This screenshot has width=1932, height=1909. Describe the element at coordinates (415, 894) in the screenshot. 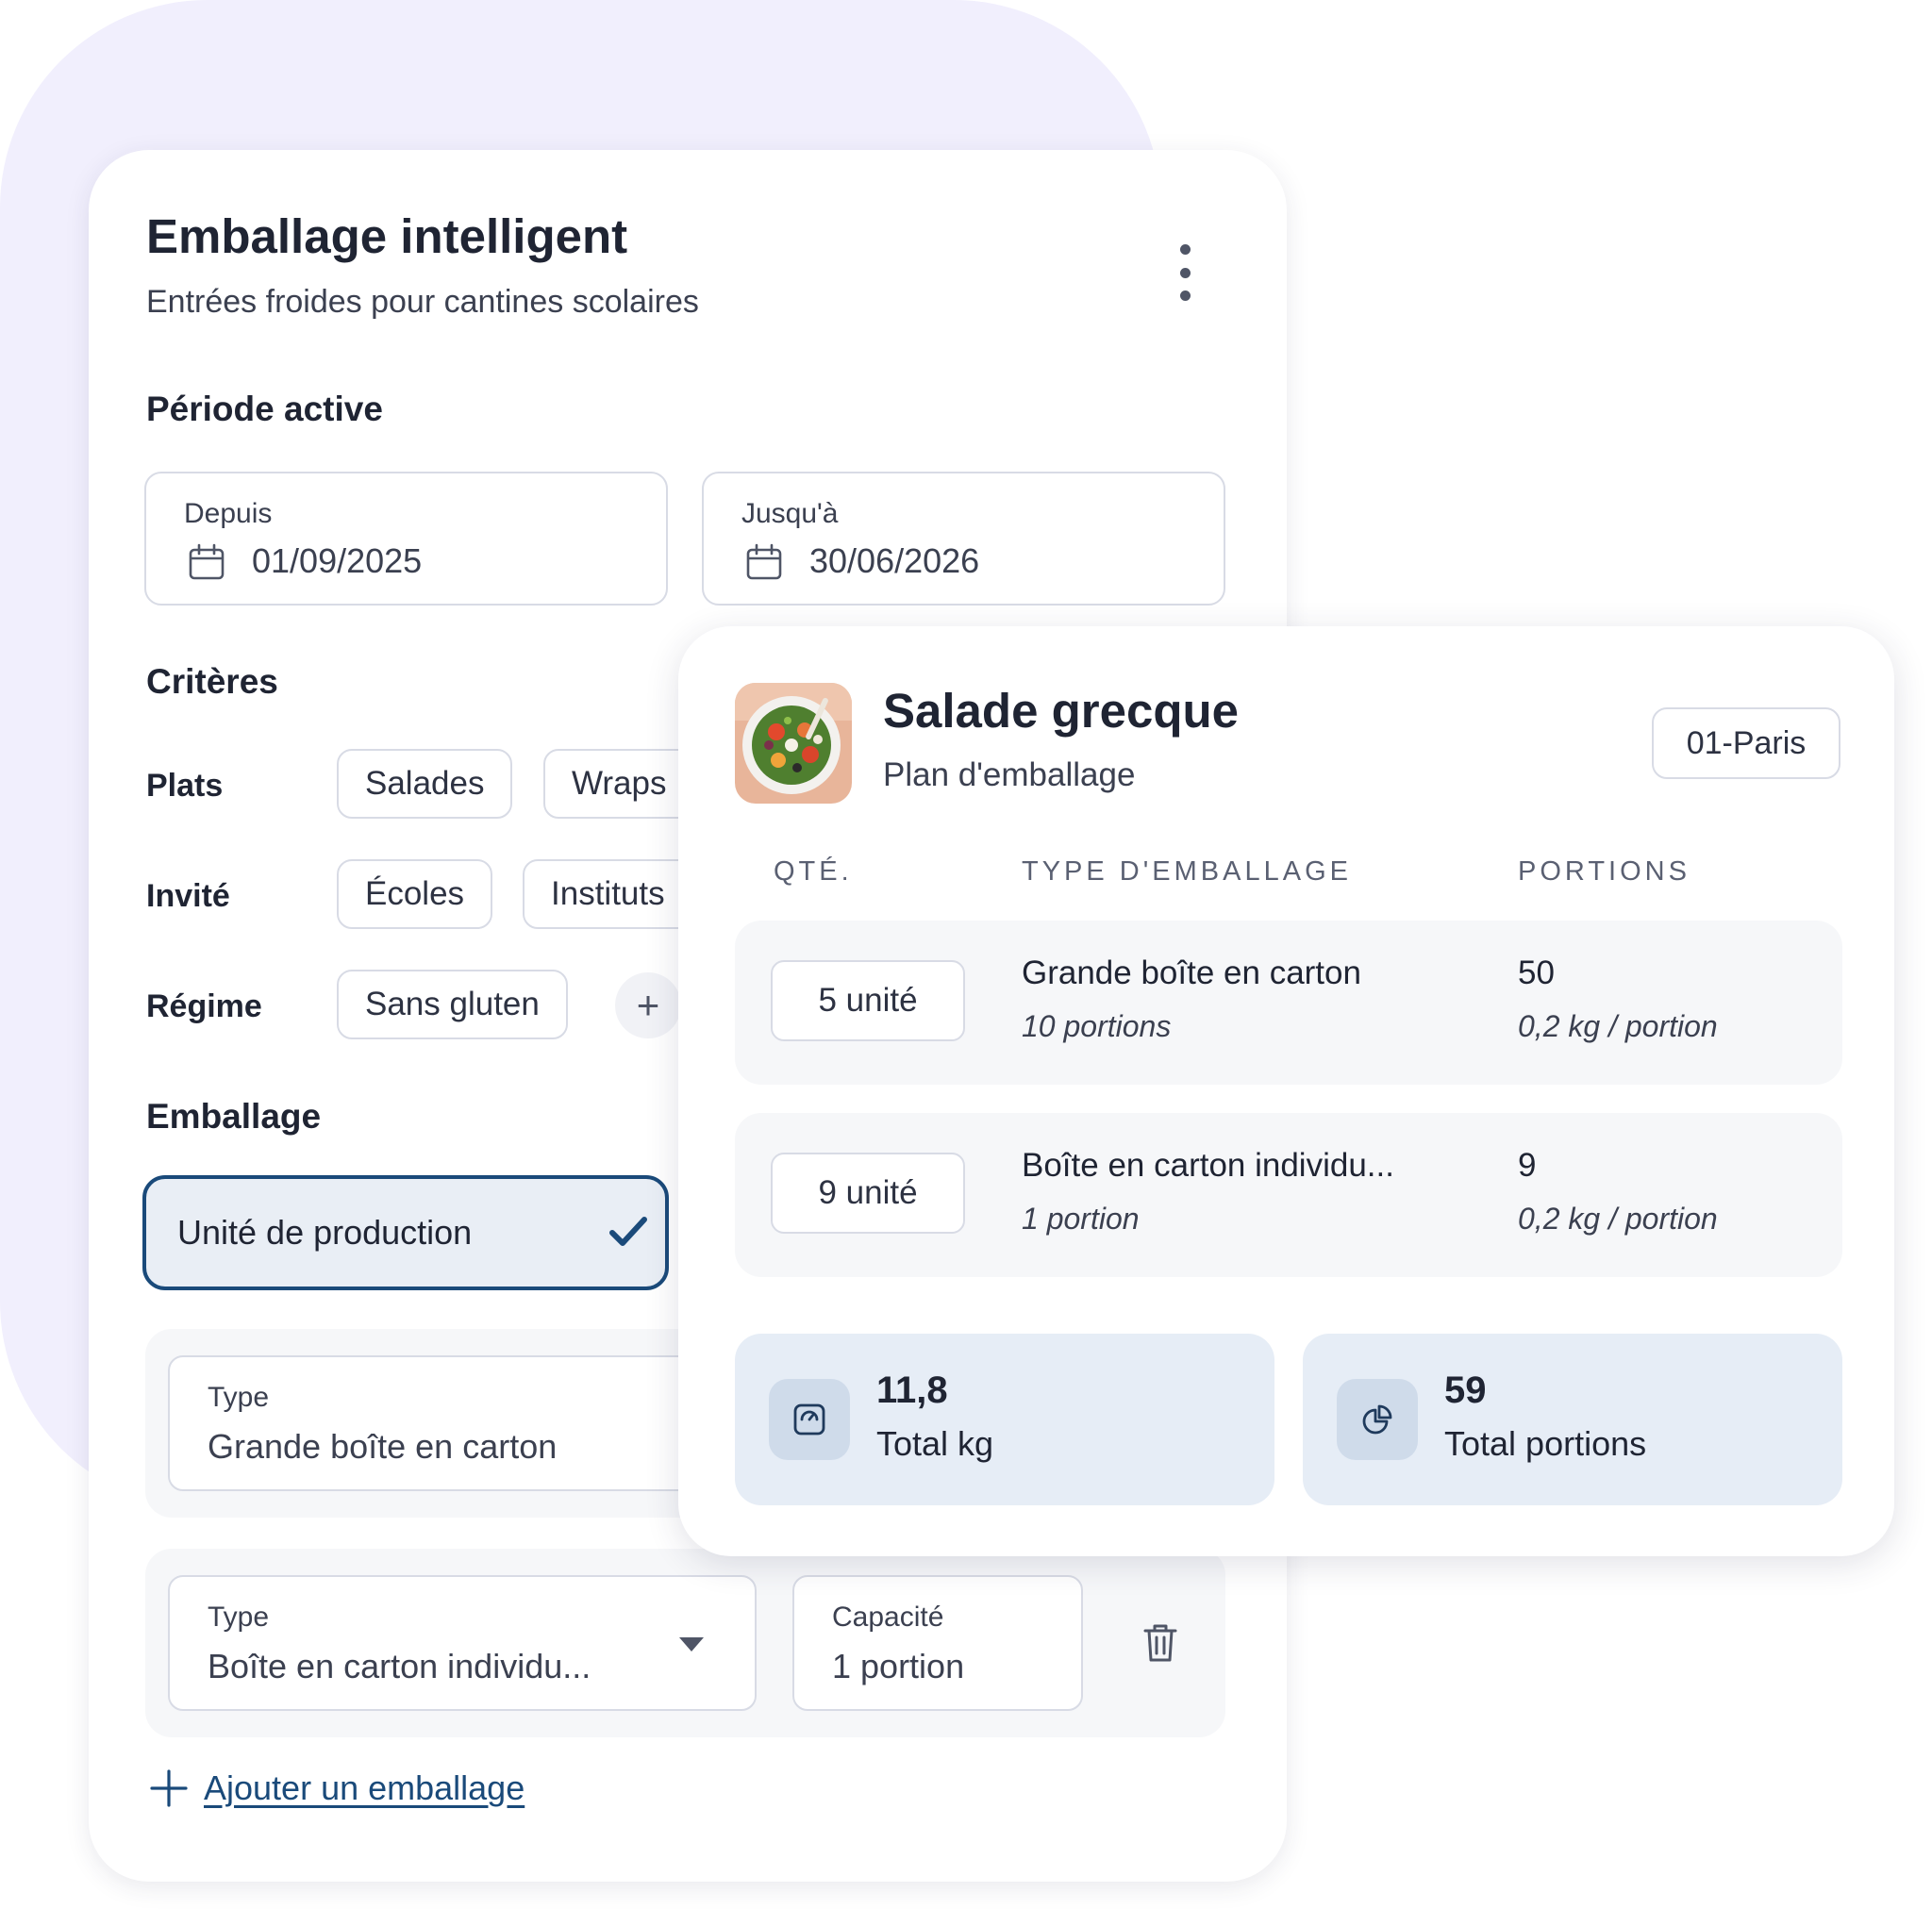

I see `chip-ecoles: Écoles` at that location.